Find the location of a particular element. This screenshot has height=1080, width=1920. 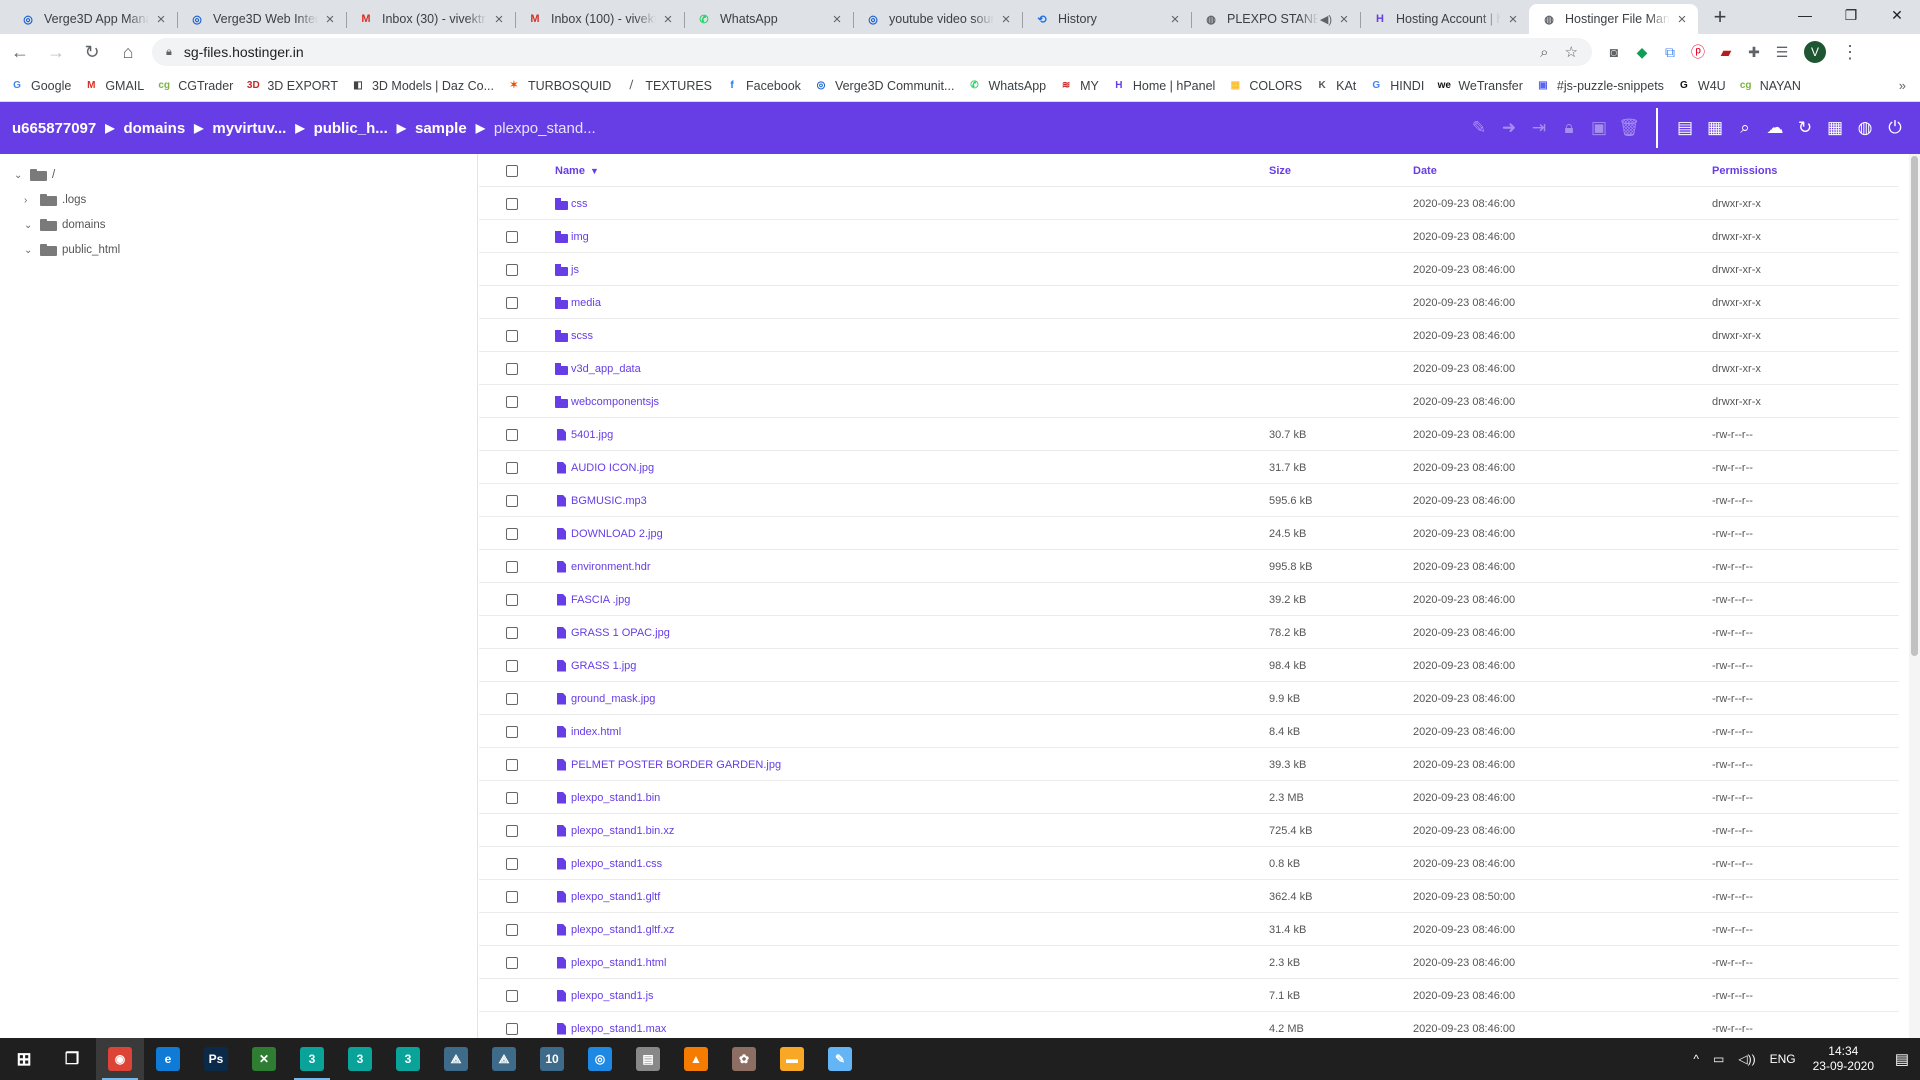

bookmark-item: ▣ #js-puzzle-snippets is located at coordinates (1600, 86).